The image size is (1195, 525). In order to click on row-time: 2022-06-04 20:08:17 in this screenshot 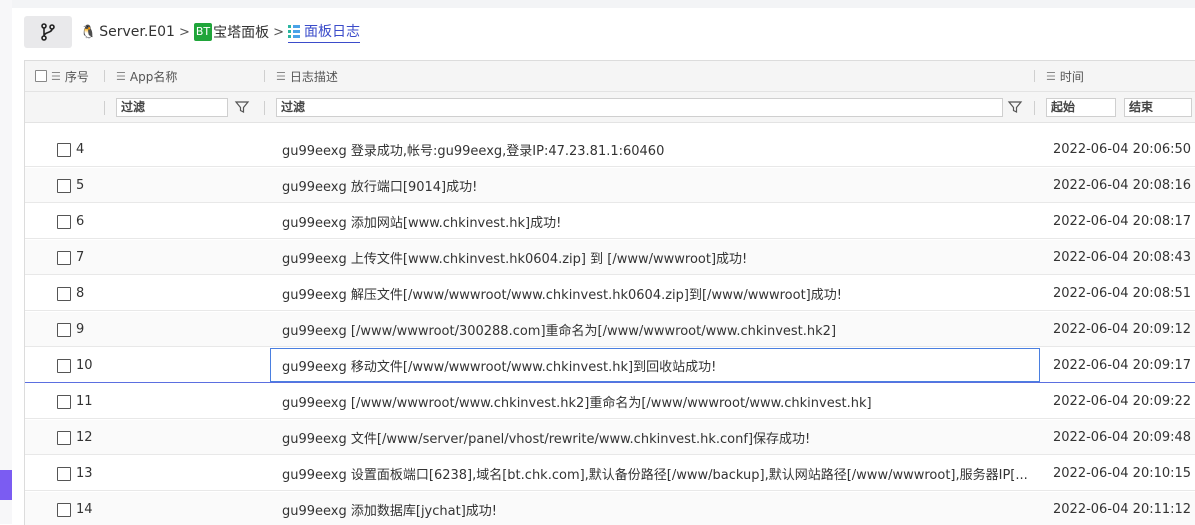, I will do `click(1122, 221)`.